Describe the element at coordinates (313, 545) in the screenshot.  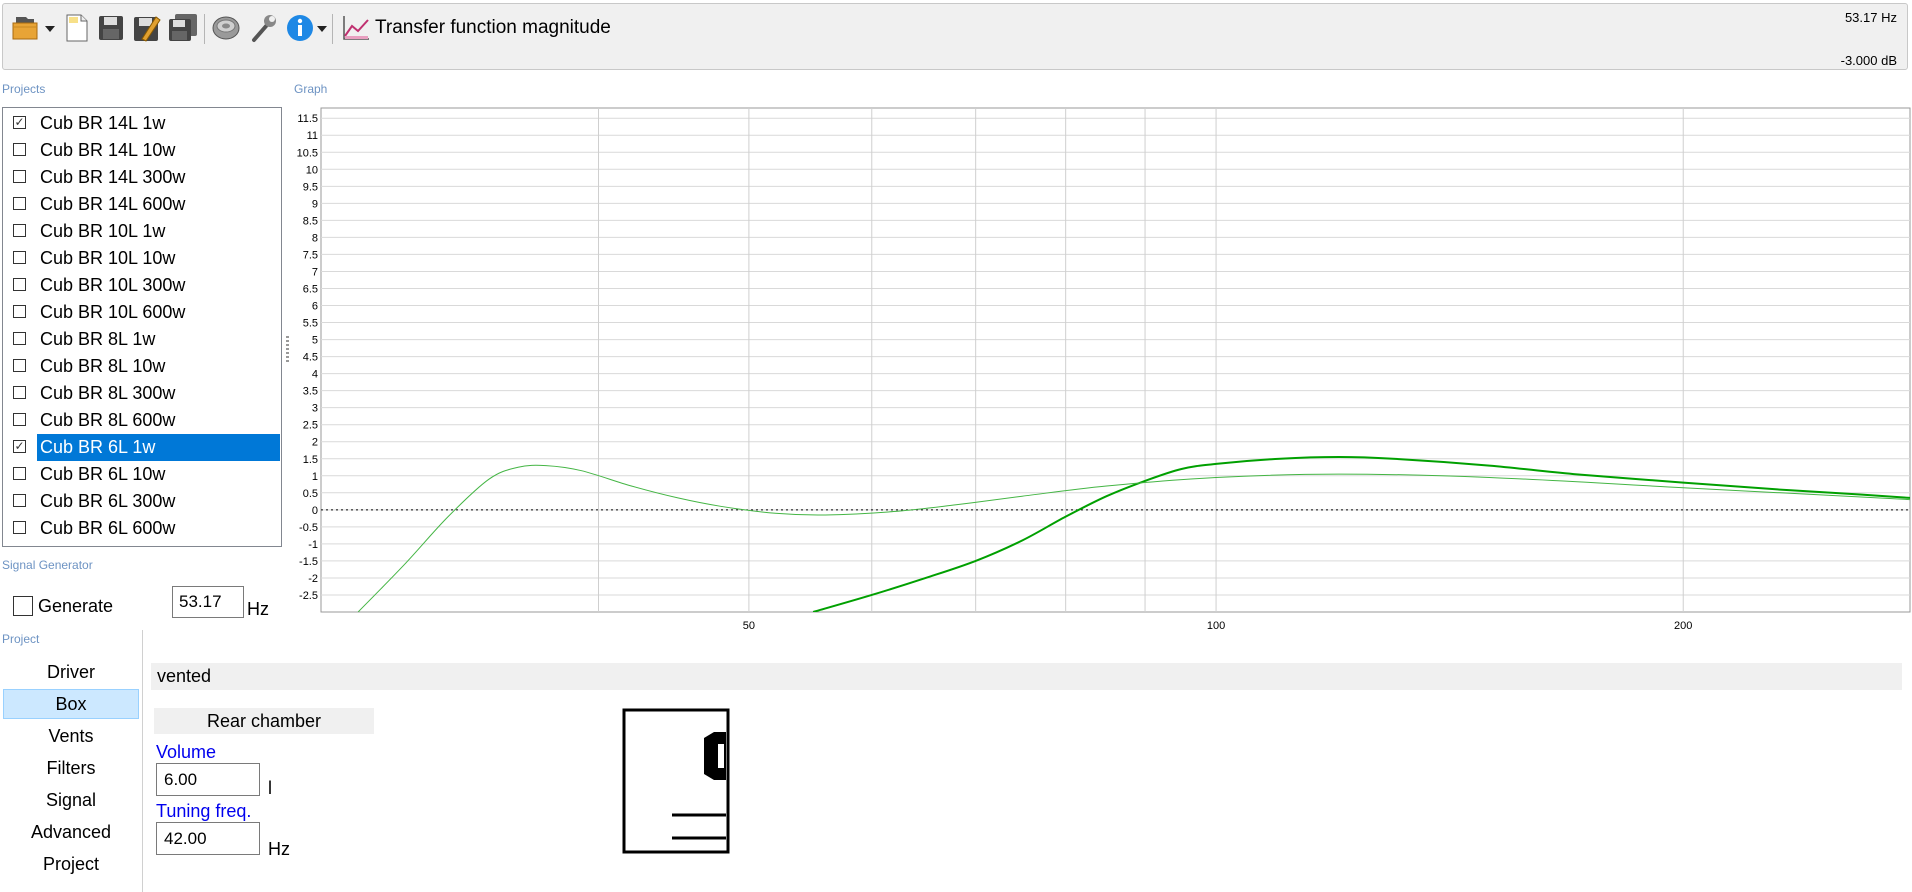
I see `y-tick-label: -1` at that location.